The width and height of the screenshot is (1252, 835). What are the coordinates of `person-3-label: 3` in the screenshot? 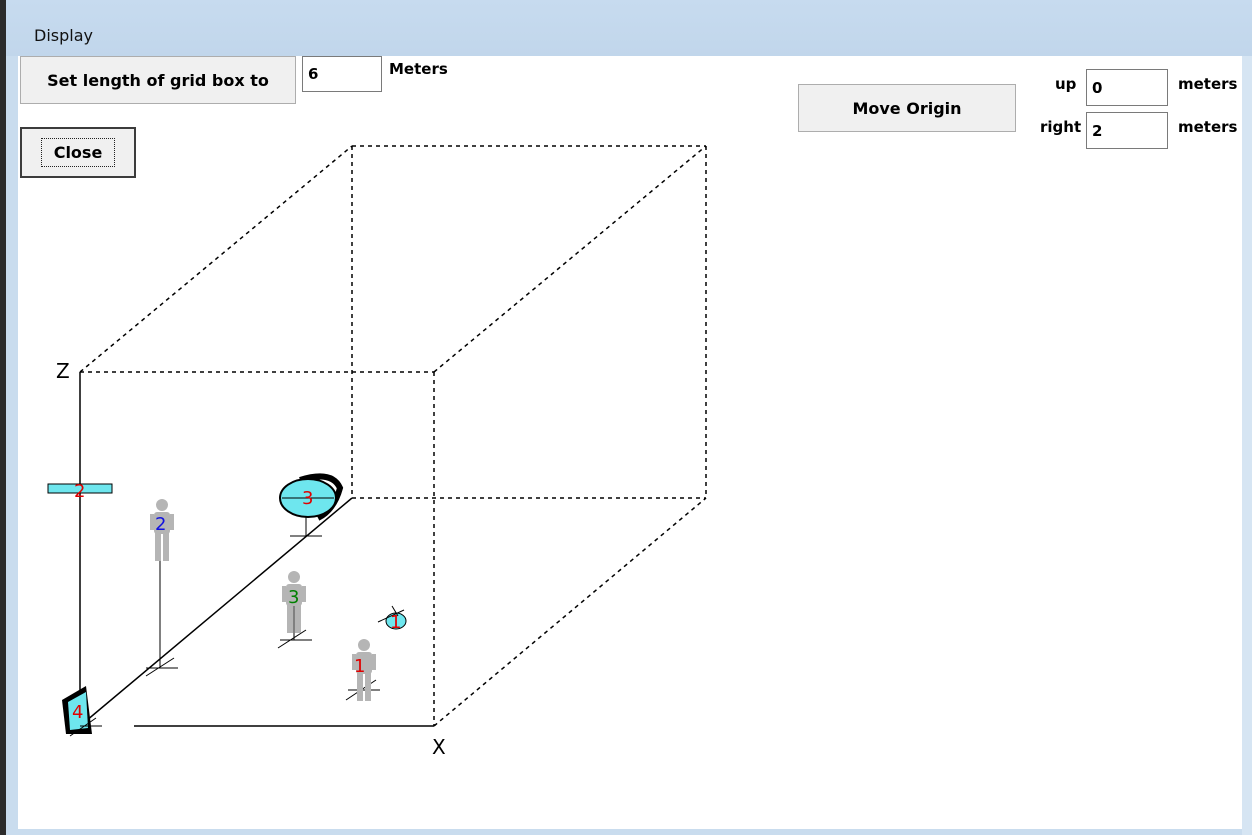 It's located at (293, 597).